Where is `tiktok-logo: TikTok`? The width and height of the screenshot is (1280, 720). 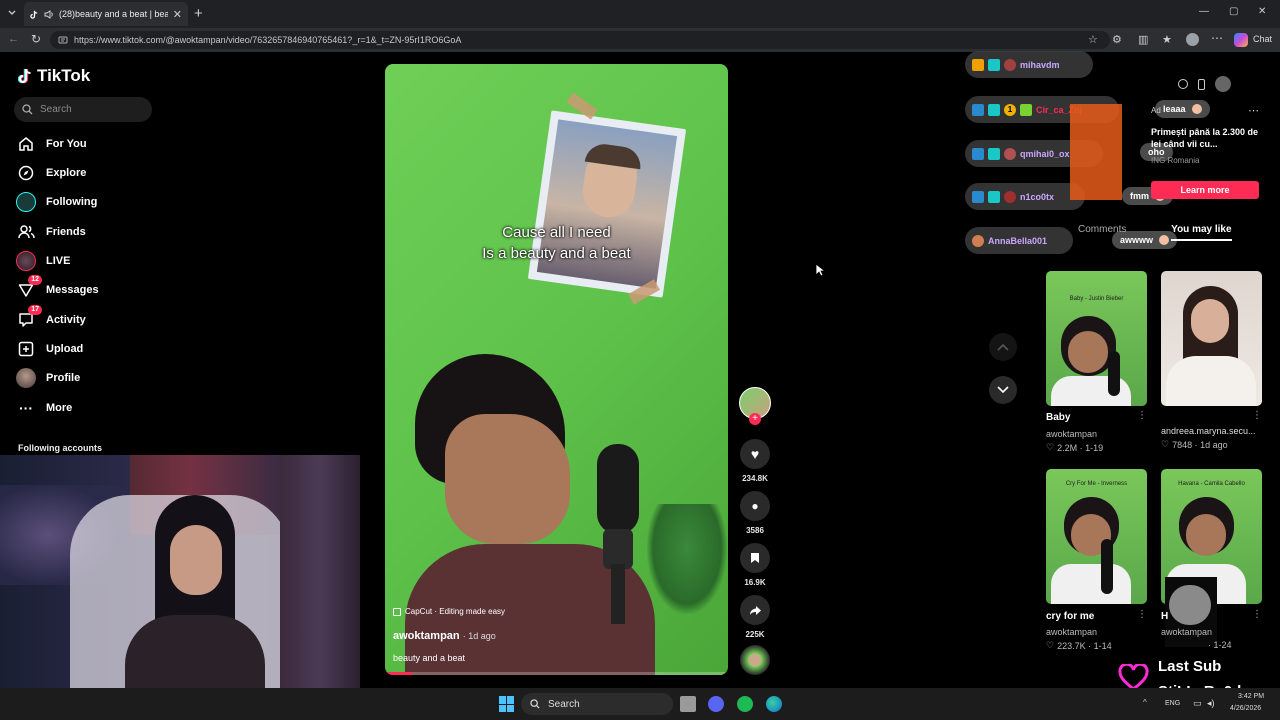 tiktok-logo: TikTok is located at coordinates (54, 76).